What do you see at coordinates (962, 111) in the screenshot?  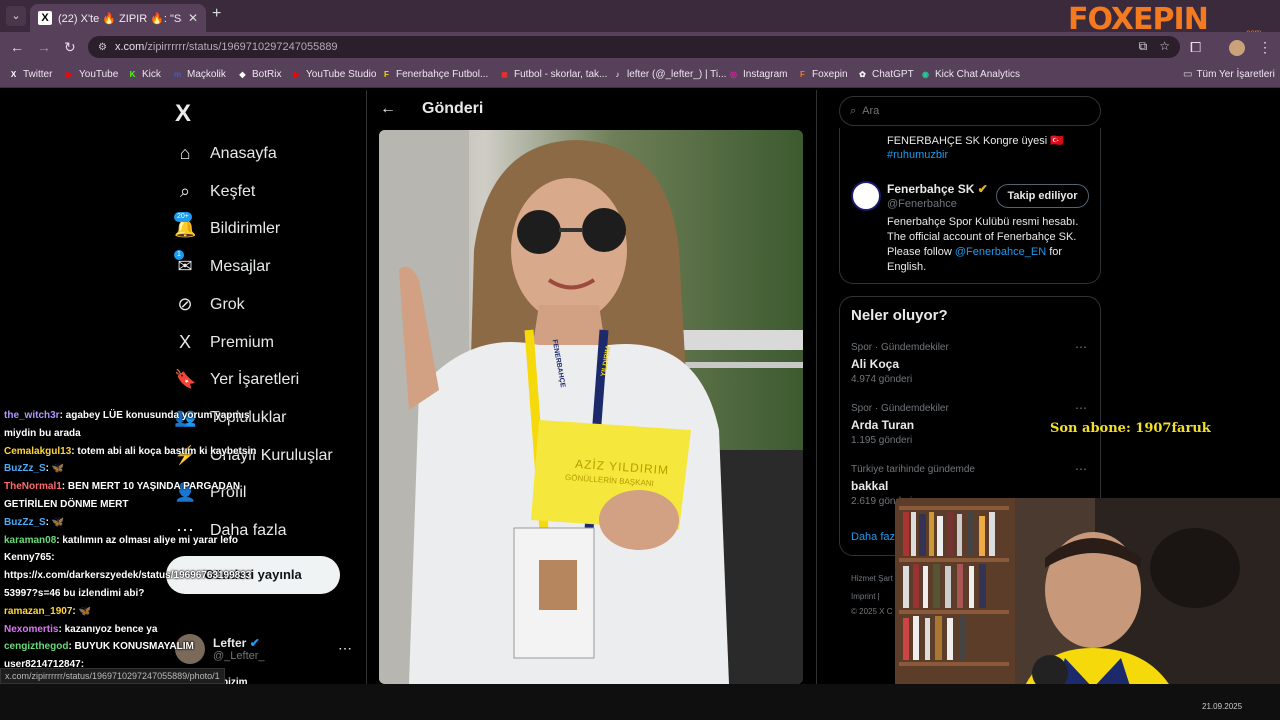 I see `search-input` at bounding box center [962, 111].